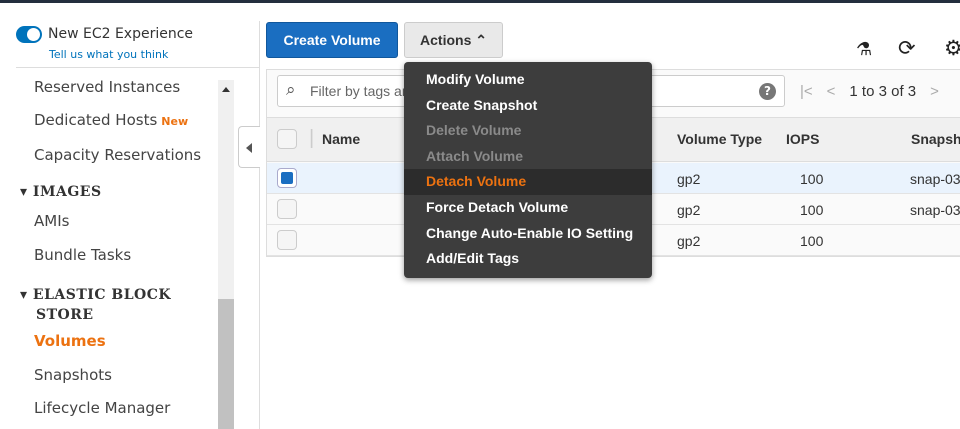 This screenshot has width=960, height=429. What do you see at coordinates (528, 259) in the screenshot?
I see `menu-add-edit-tags: Add/Edit Tags` at bounding box center [528, 259].